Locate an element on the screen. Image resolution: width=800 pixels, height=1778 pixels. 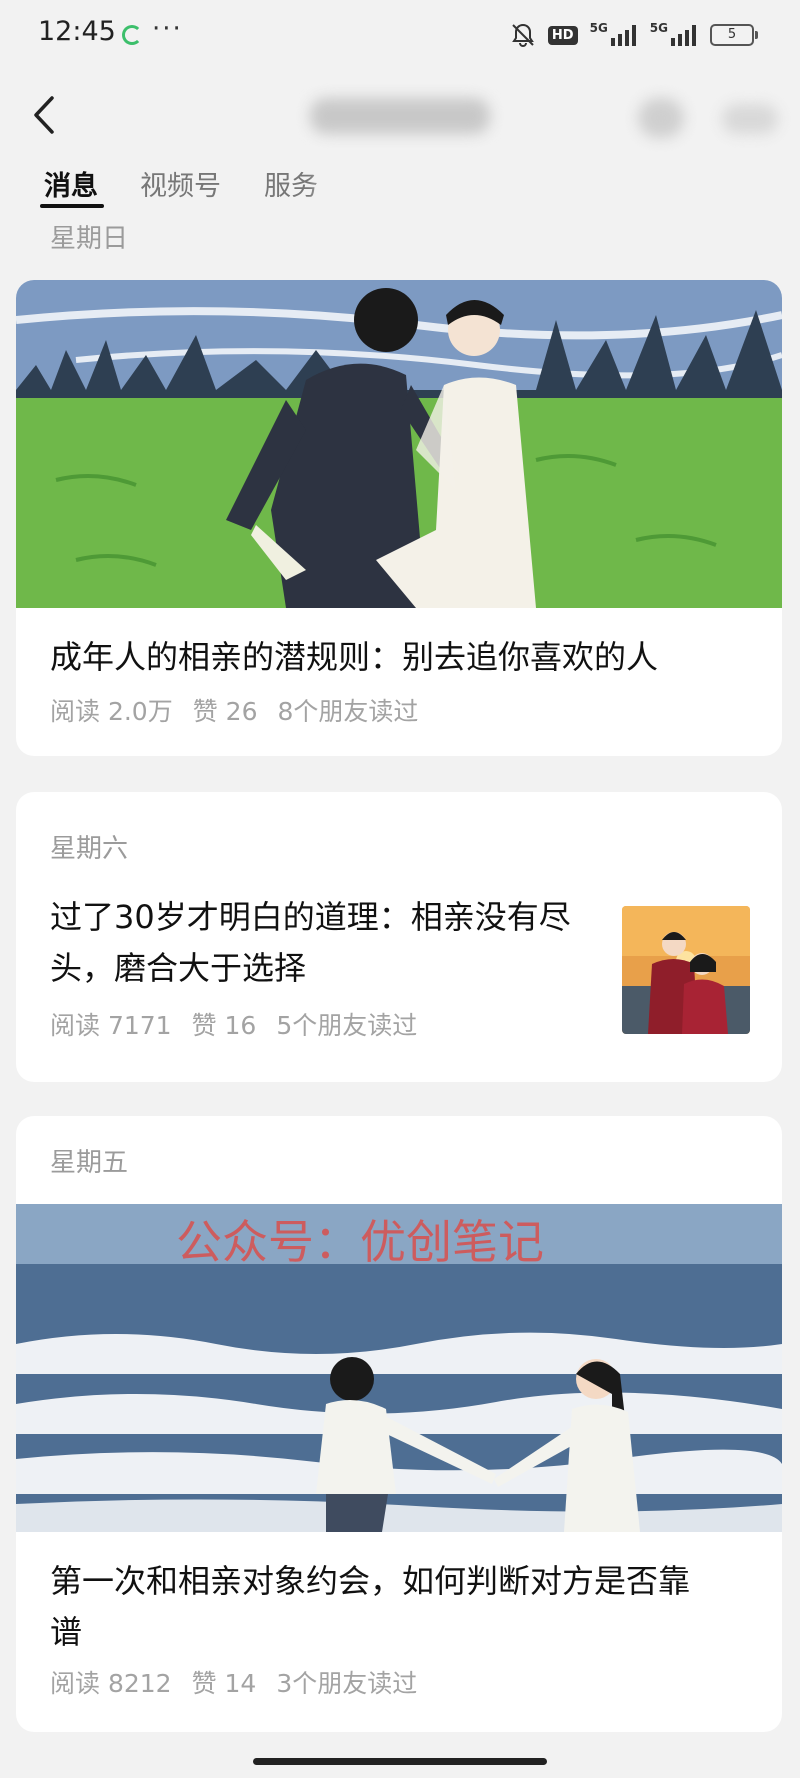
hd-icon: HD is located at coordinates (562, 35).